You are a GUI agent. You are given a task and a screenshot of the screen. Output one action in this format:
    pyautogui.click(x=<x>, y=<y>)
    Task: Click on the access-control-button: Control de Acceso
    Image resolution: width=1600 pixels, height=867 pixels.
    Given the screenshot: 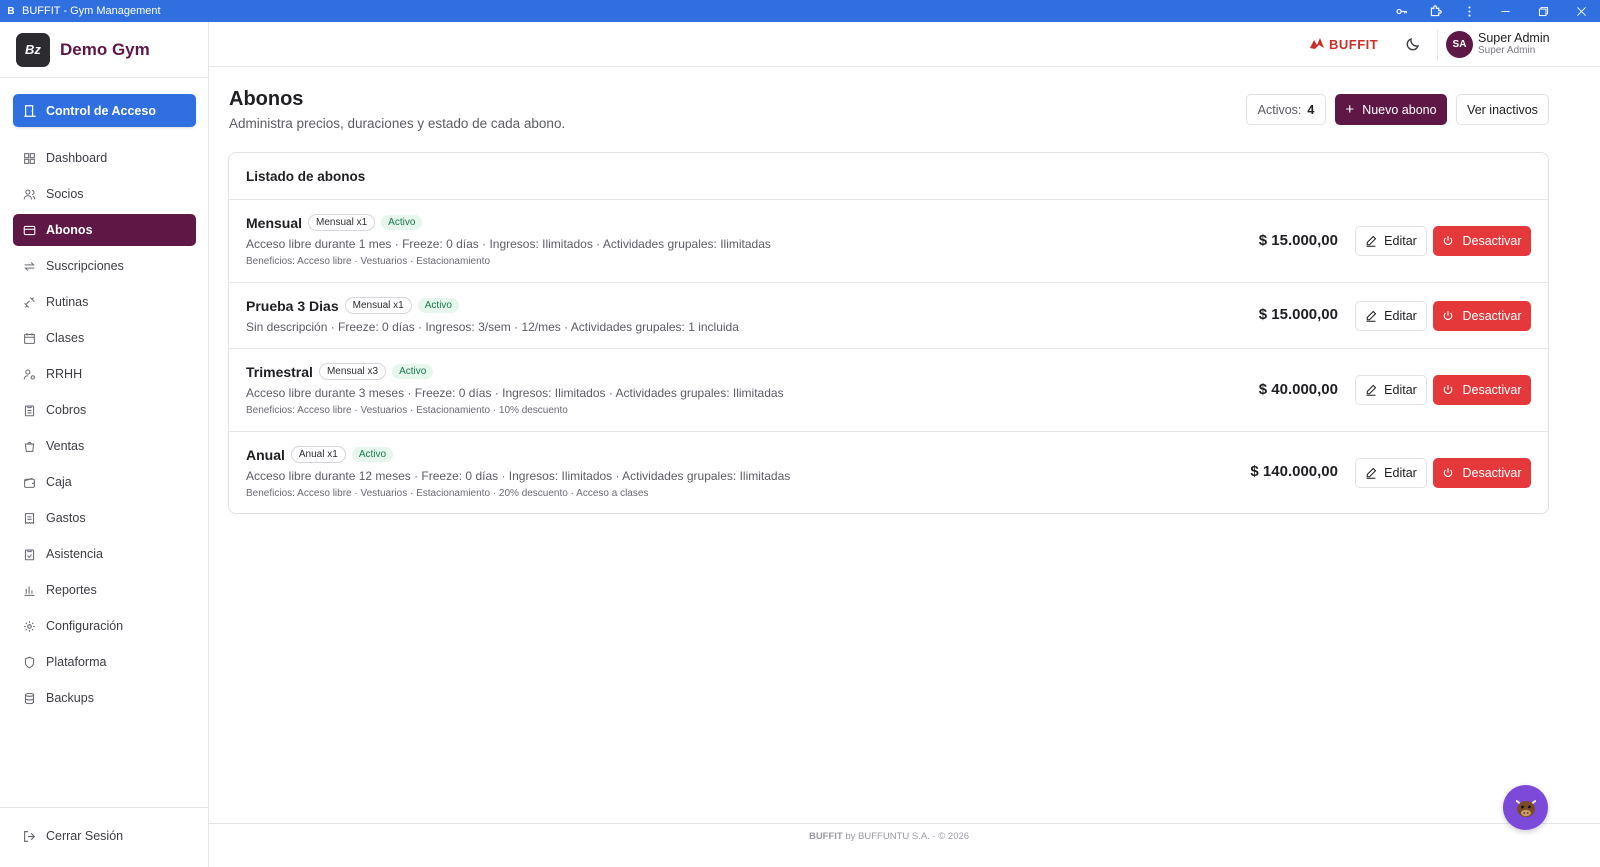 What is the action you would take?
    pyautogui.click(x=104, y=110)
    